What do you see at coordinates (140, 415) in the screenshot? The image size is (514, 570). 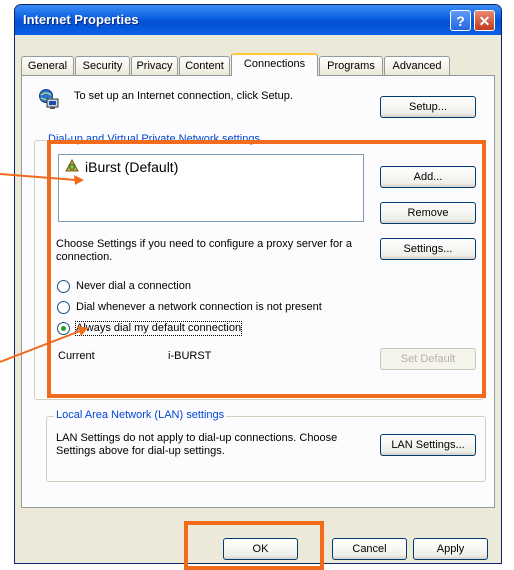 I see `lan-group-title: Local Area Network (LAN) settings` at bounding box center [140, 415].